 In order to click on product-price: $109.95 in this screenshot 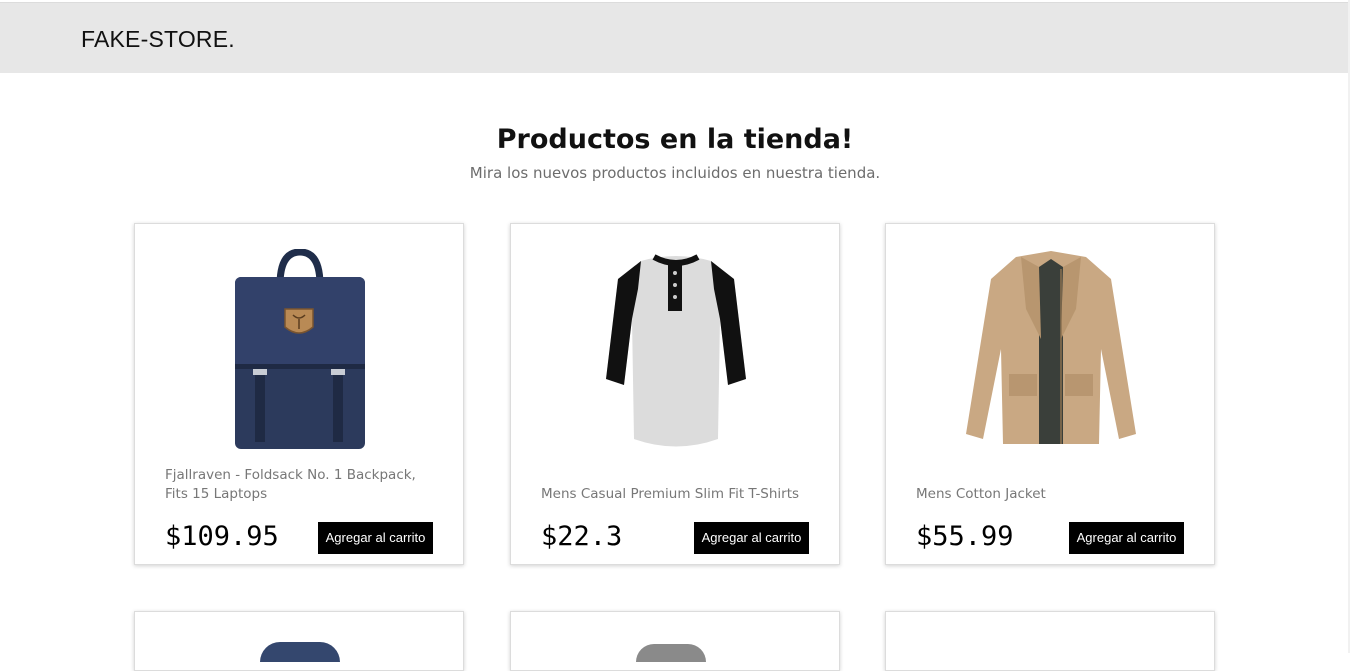, I will do `click(222, 536)`.